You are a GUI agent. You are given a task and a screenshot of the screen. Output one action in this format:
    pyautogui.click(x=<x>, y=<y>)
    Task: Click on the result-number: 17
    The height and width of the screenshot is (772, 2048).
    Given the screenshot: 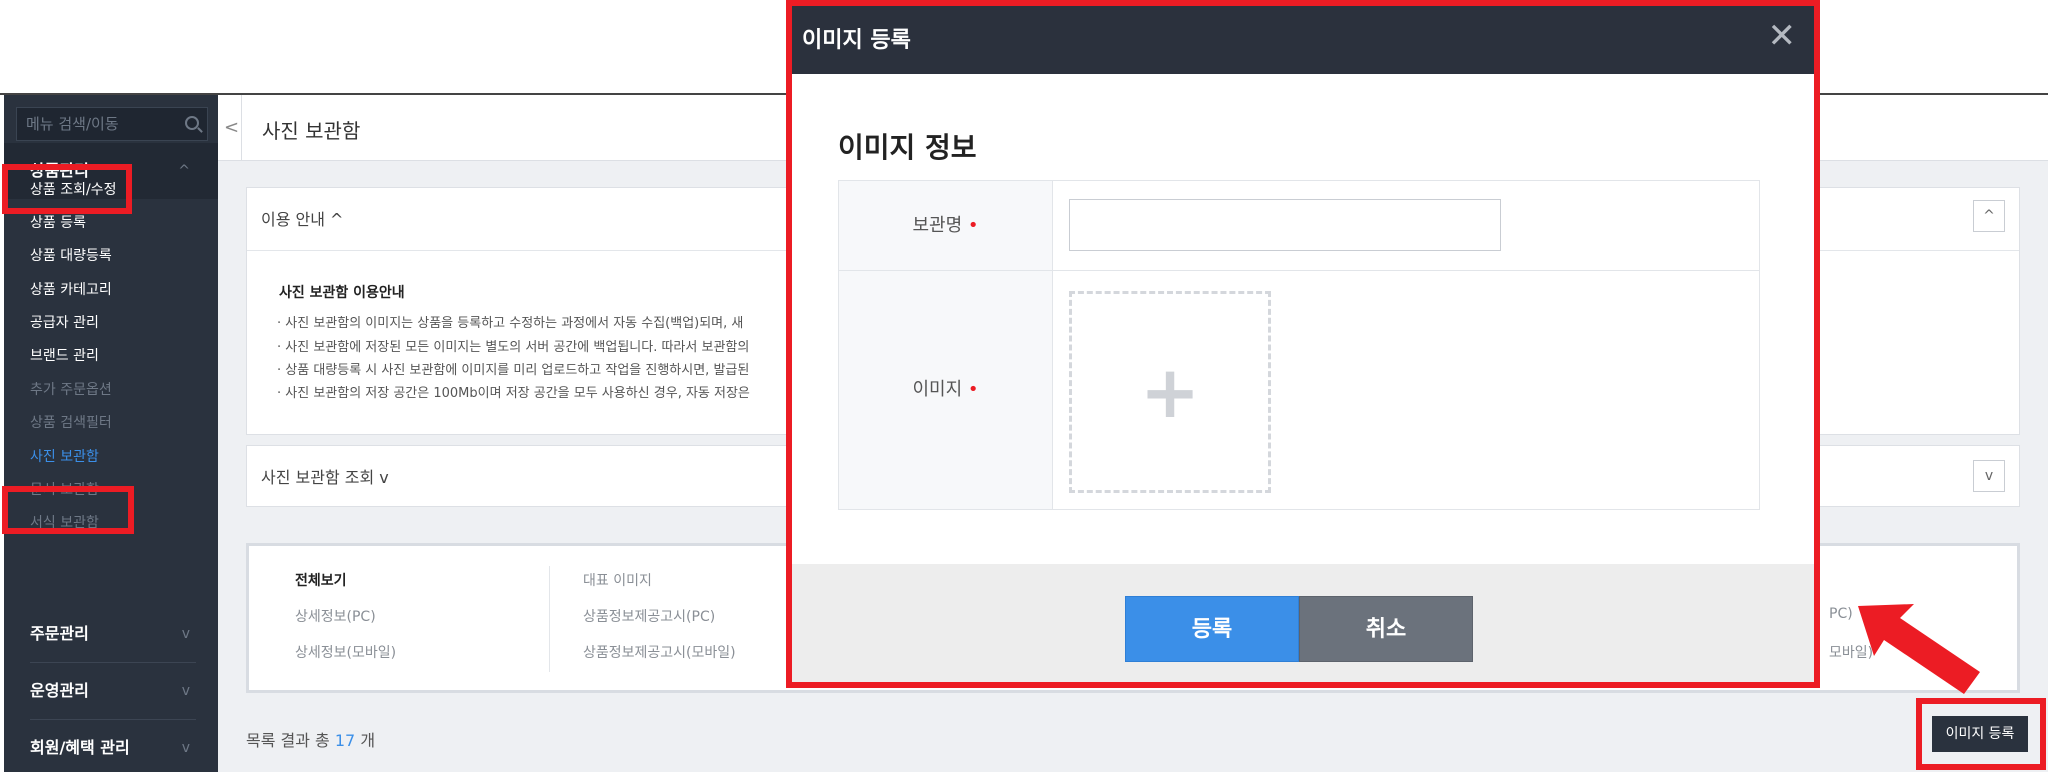 What is the action you would take?
    pyautogui.click(x=345, y=740)
    